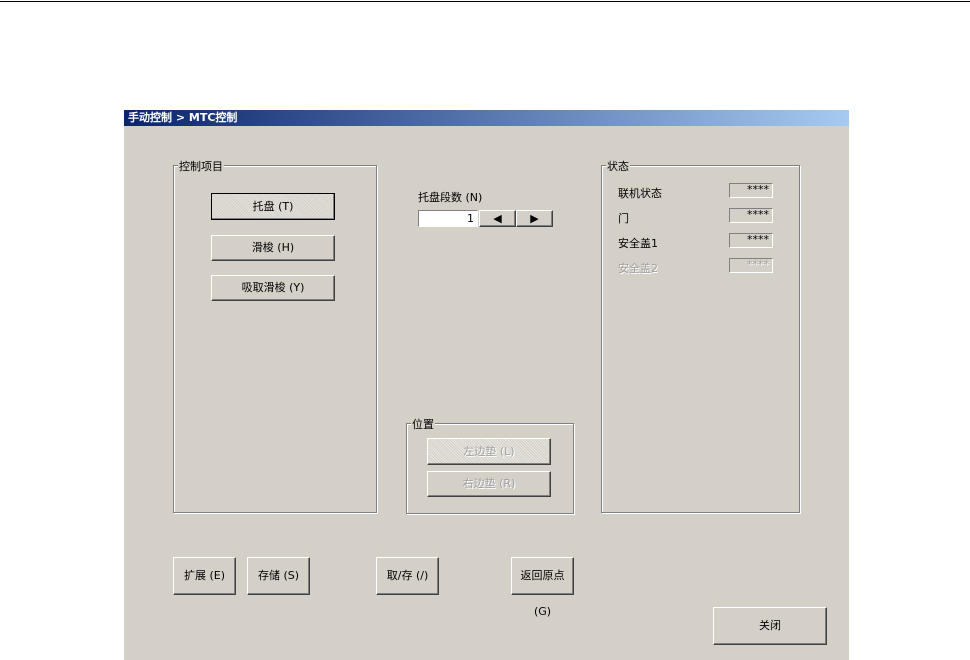 This screenshot has width=970, height=660. Describe the element at coordinates (450, 197) in the screenshot. I see `pallet-count-label: 托盘段数 (N)` at that location.